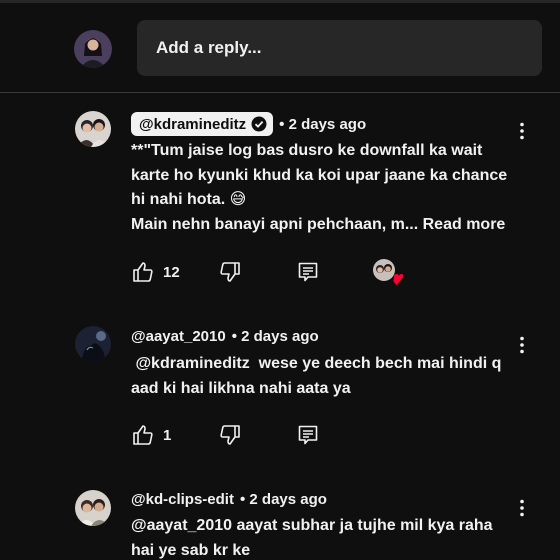  Describe the element at coordinates (280, 1) in the screenshot. I see `top-divider` at that location.